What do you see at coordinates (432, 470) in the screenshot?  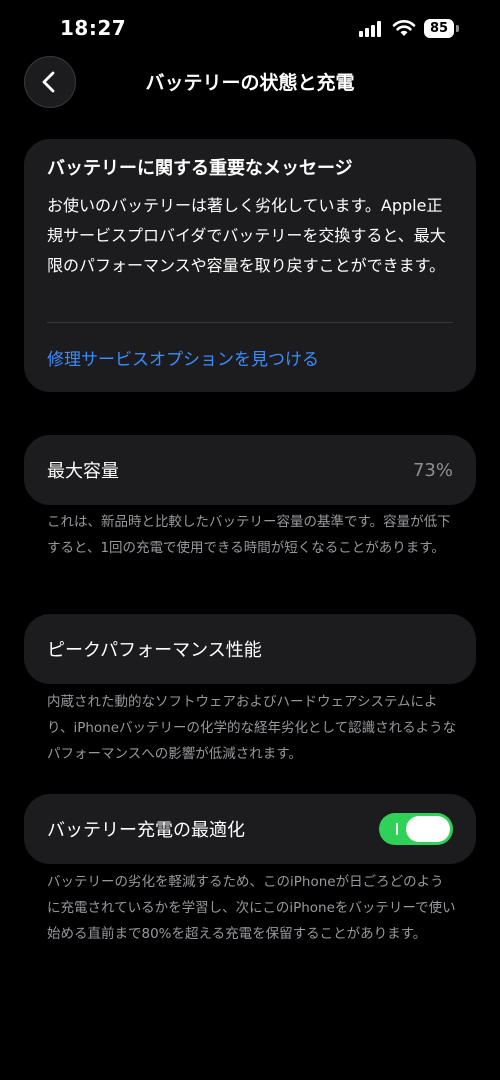 I see `max-capacity-value: 73%` at bounding box center [432, 470].